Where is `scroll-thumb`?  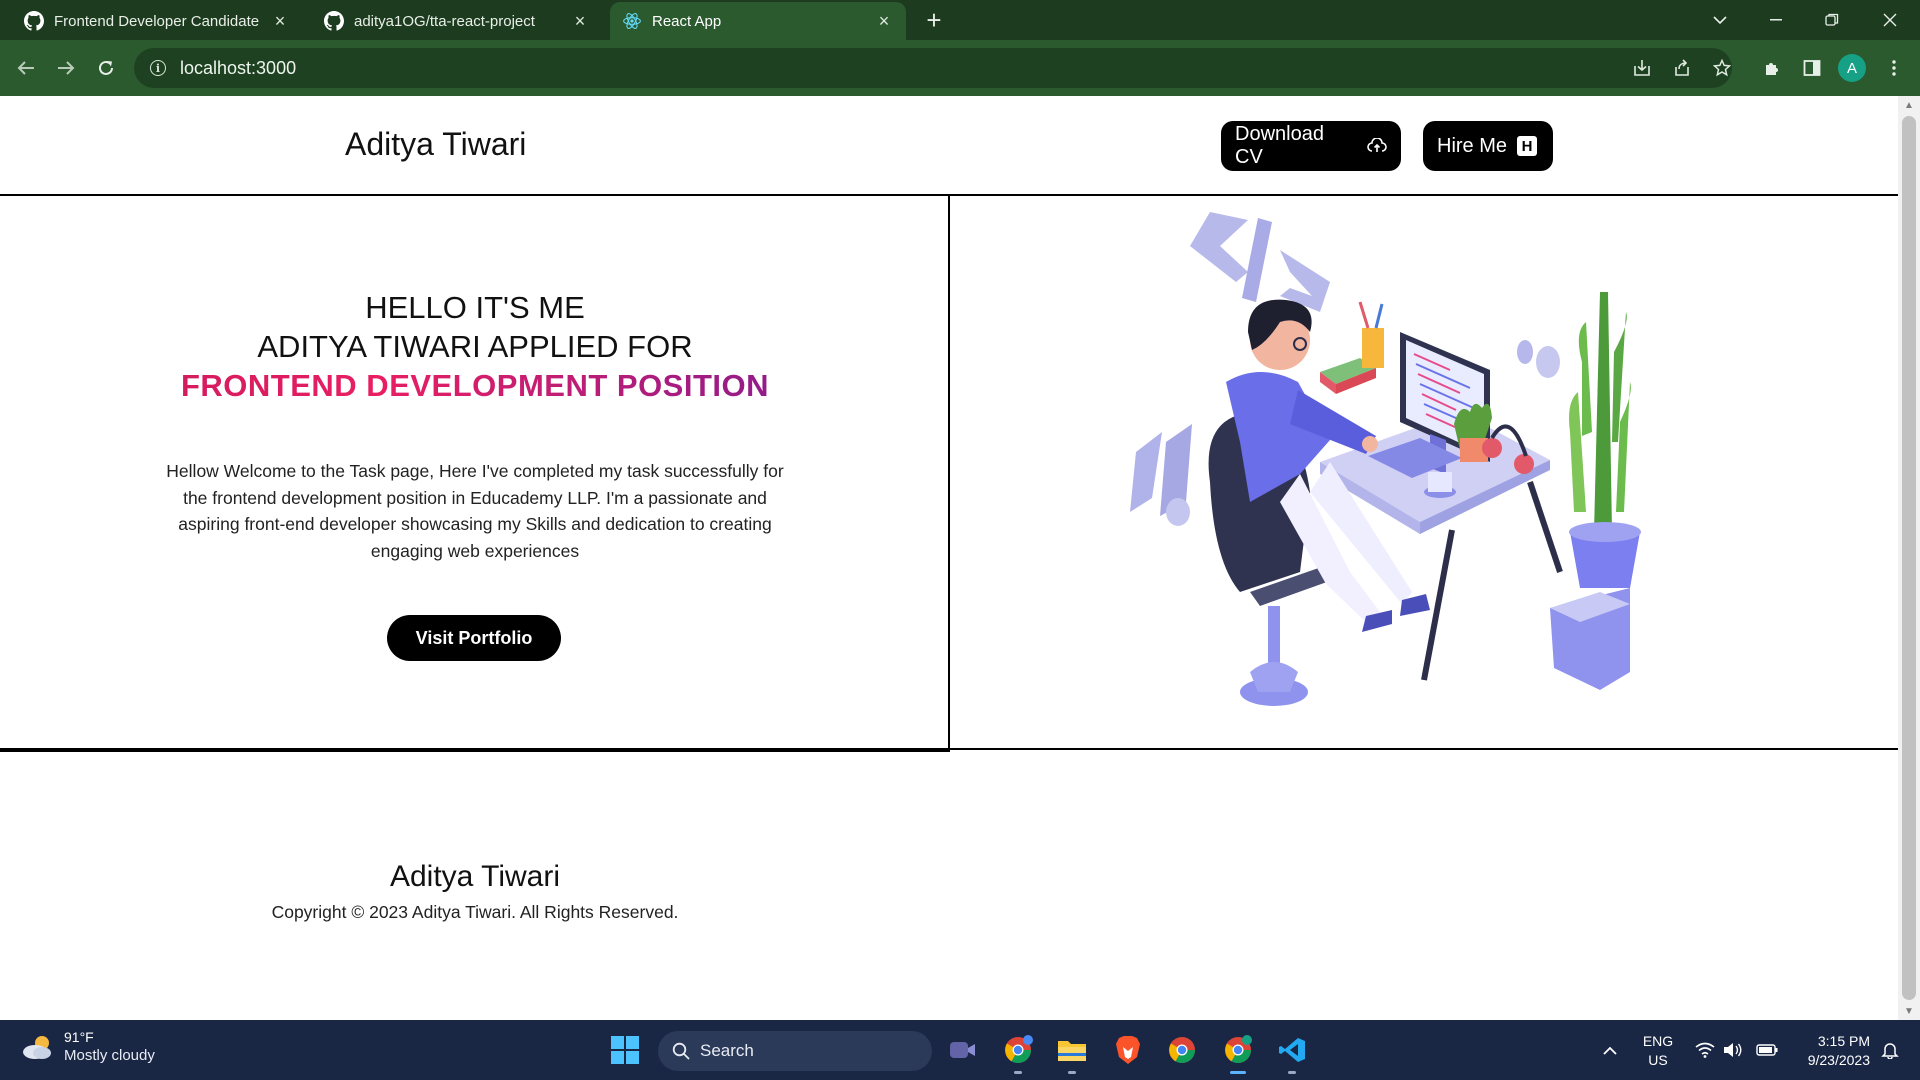 scroll-thumb is located at coordinates (1909, 558).